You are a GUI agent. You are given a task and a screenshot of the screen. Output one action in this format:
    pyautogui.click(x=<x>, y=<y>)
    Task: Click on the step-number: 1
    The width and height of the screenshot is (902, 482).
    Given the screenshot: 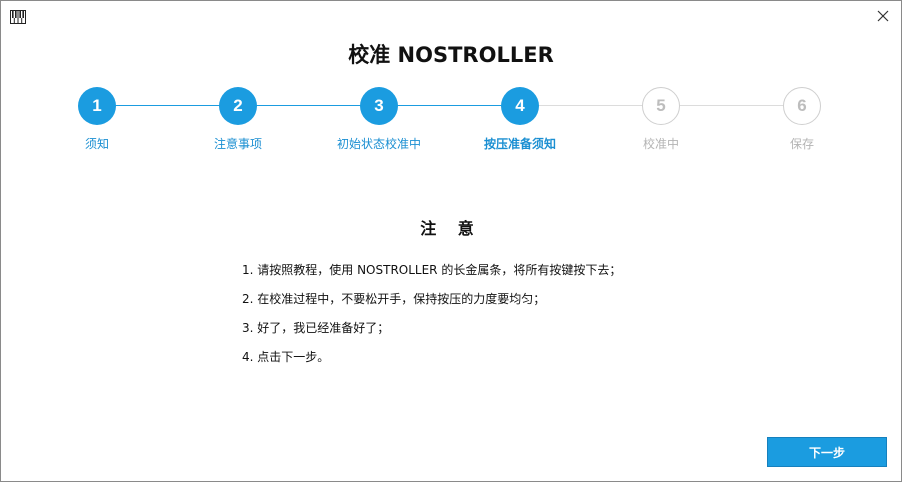 What is the action you would take?
    pyautogui.click(x=97, y=106)
    